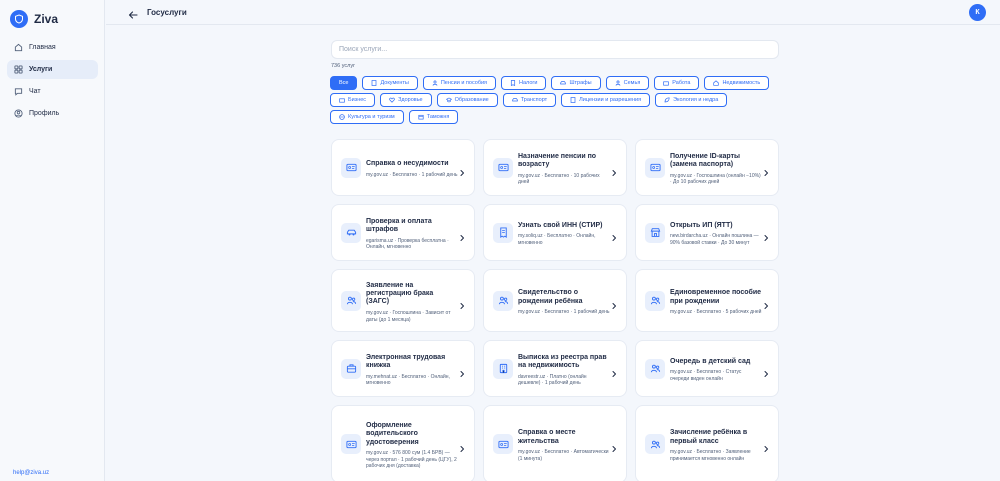 The image size is (1000, 481). I want to click on help-email-link: help@ziva.uz, so click(31, 473).